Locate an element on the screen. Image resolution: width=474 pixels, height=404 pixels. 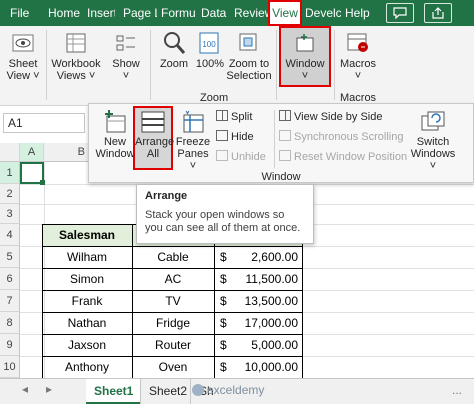
sheet-tab-sheet2: Sheet2 is located at coordinates (167, 391).